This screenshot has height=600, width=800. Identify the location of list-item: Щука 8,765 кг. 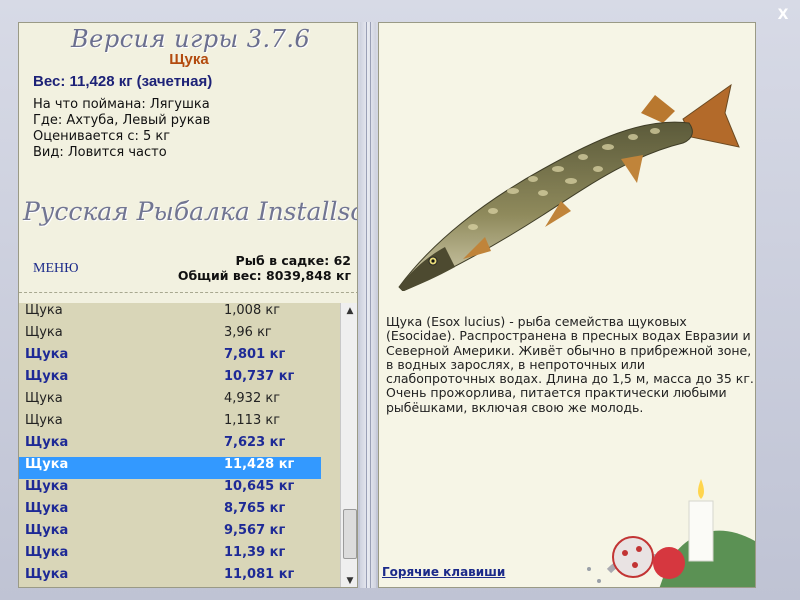
(170, 512).